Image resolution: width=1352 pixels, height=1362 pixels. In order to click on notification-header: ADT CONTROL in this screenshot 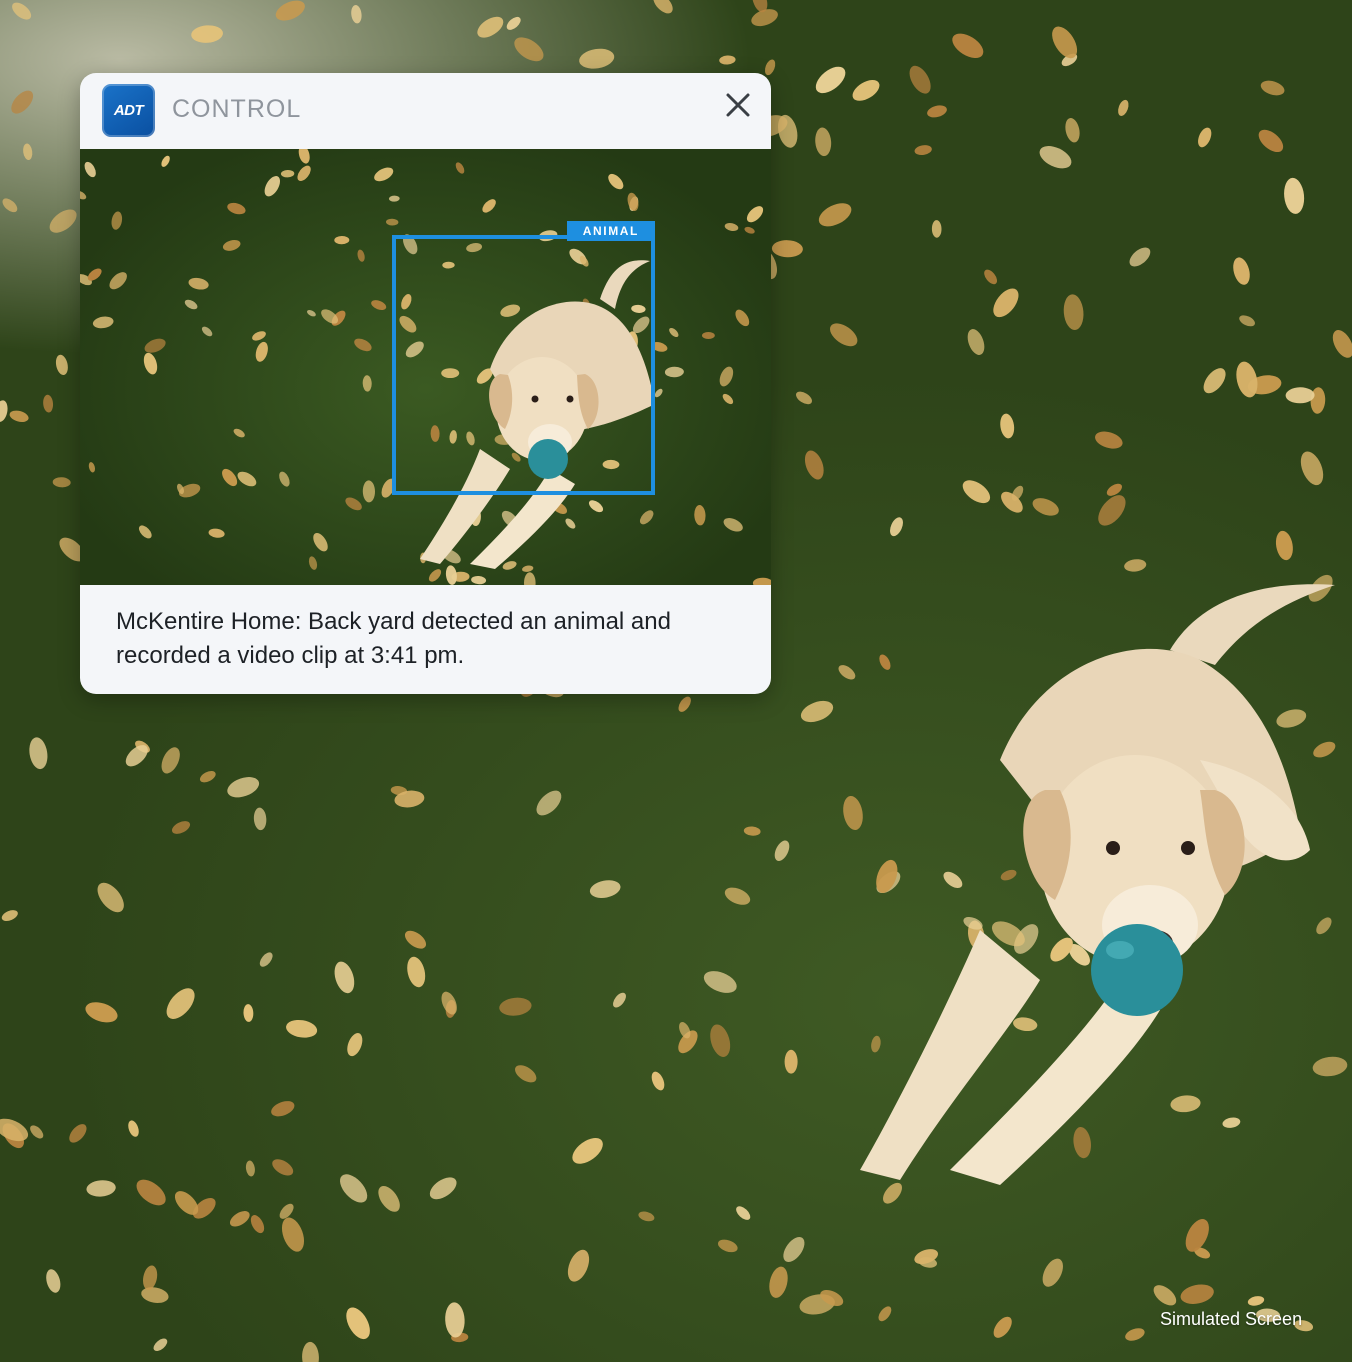, I will do `click(425, 111)`.